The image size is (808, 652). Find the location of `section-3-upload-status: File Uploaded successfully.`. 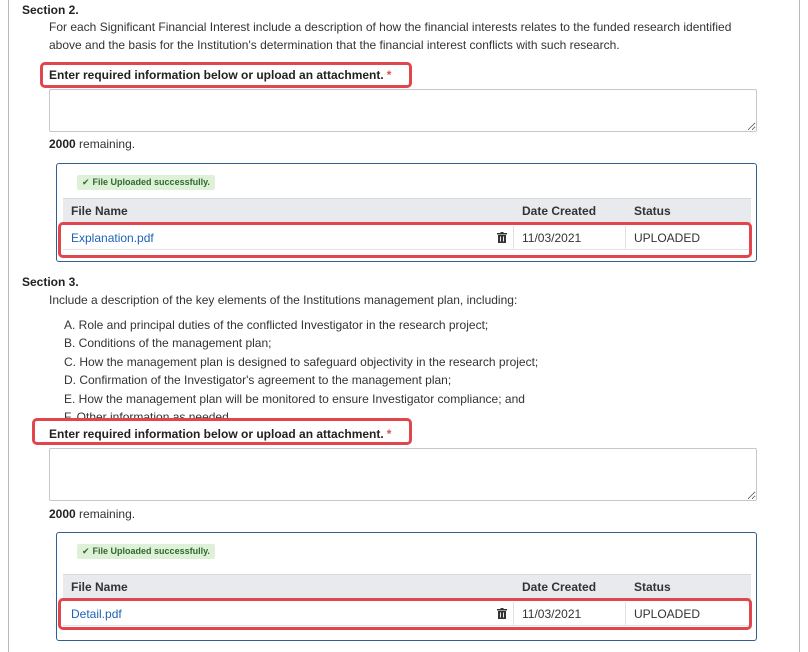

section-3-upload-status: File Uploaded successfully. is located at coordinates (151, 551).